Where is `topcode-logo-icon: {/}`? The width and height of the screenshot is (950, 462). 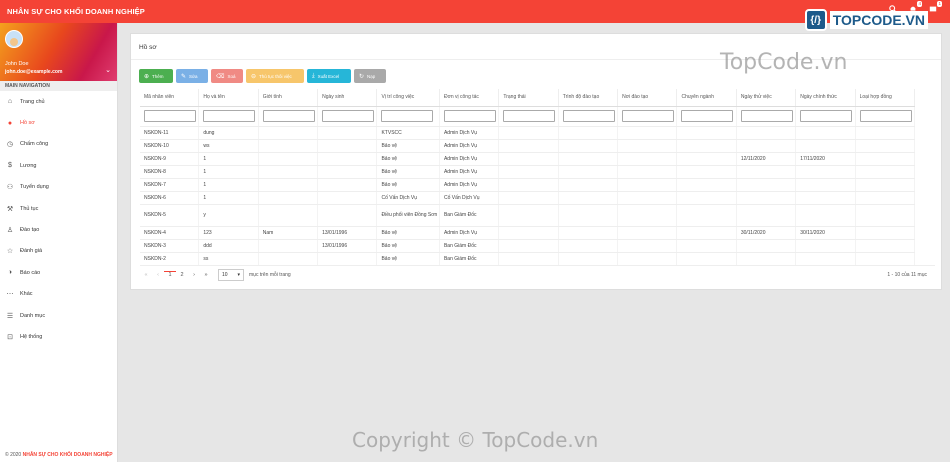
topcode-logo-icon: {/} is located at coordinates (815, 20).